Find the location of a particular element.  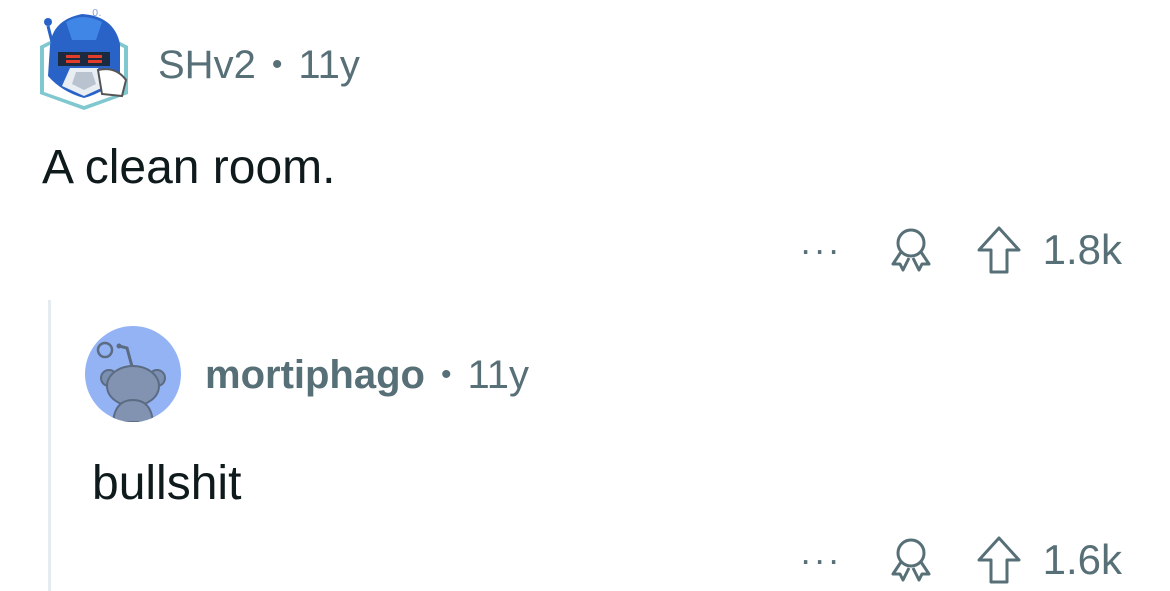

comment-actions: ··· 1.8k is located at coordinates (956, 250).